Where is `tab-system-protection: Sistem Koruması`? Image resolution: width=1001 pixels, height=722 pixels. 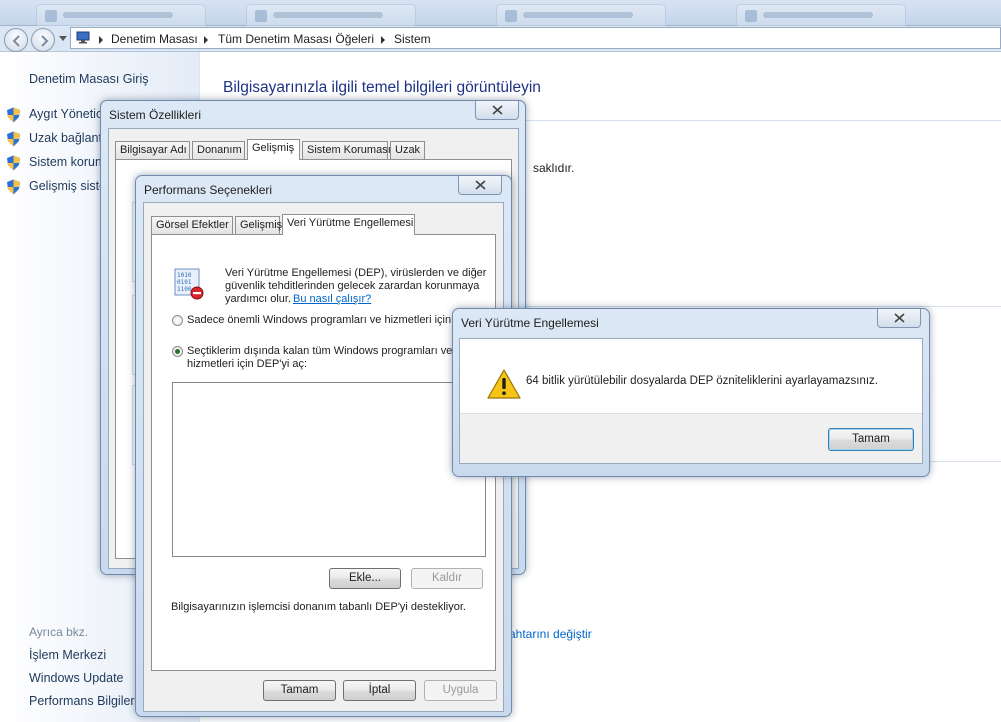
tab-system-protection: Sistem Koruması is located at coordinates (346, 150).